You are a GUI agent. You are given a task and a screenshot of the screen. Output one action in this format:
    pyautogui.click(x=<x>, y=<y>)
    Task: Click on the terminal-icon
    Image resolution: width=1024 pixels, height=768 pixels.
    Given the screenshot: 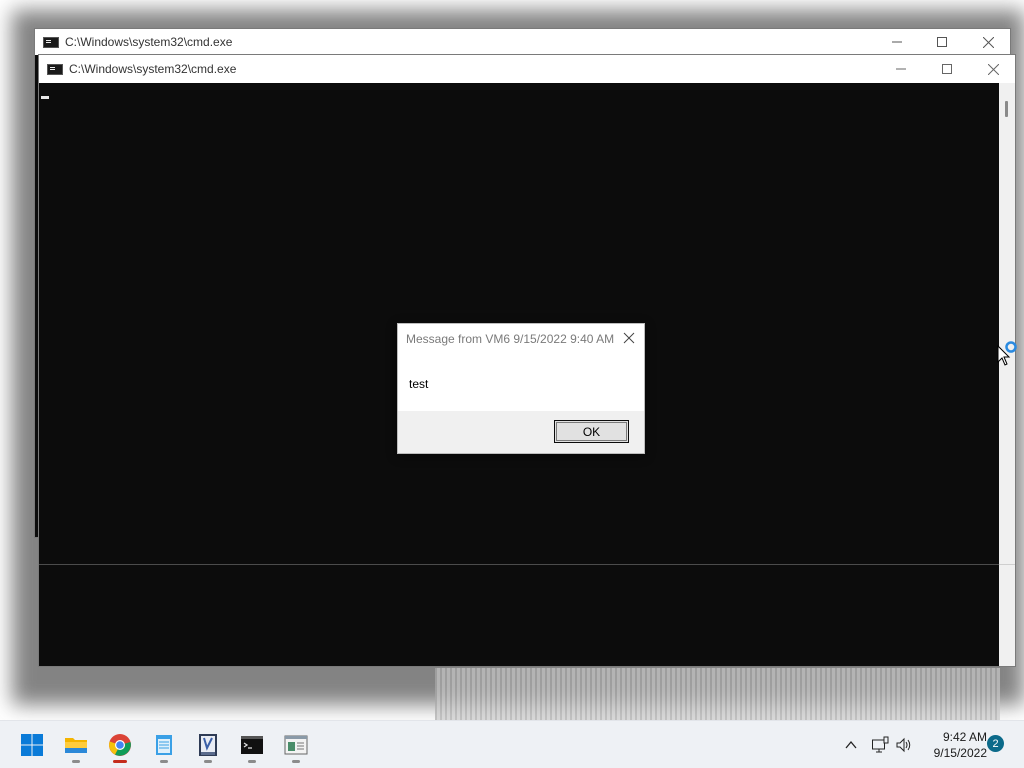 What is the action you would take?
    pyautogui.click(x=252, y=745)
    